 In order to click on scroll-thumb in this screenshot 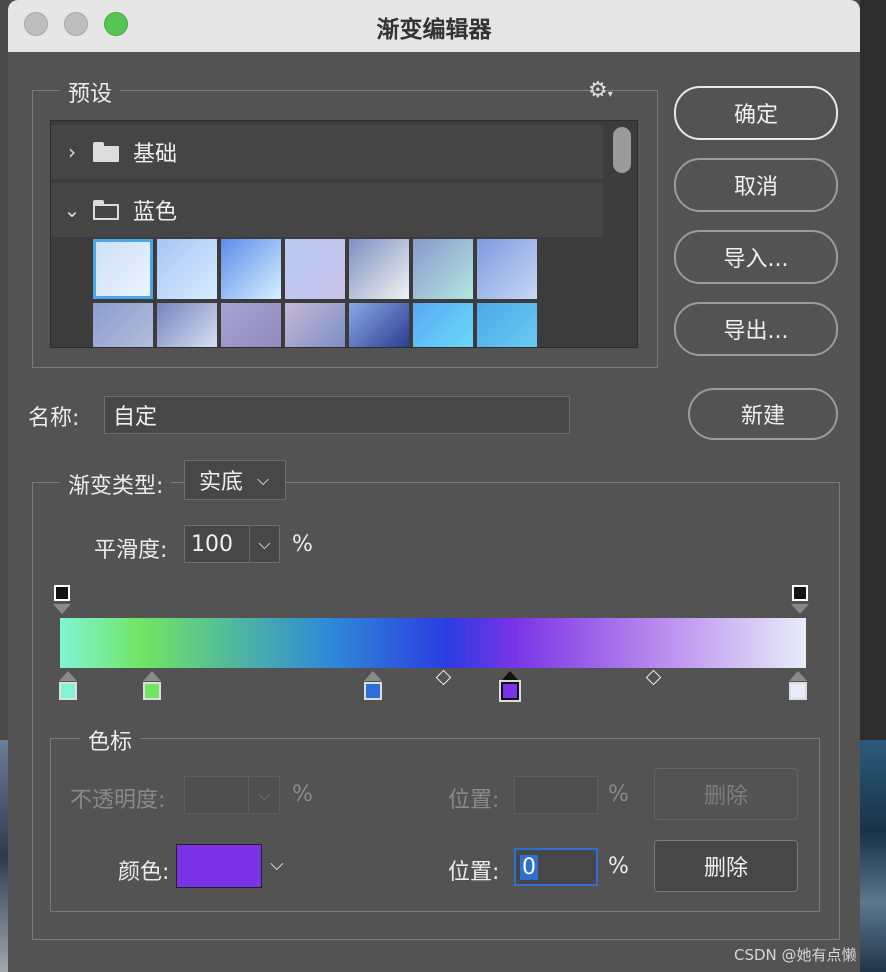, I will do `click(622, 150)`.